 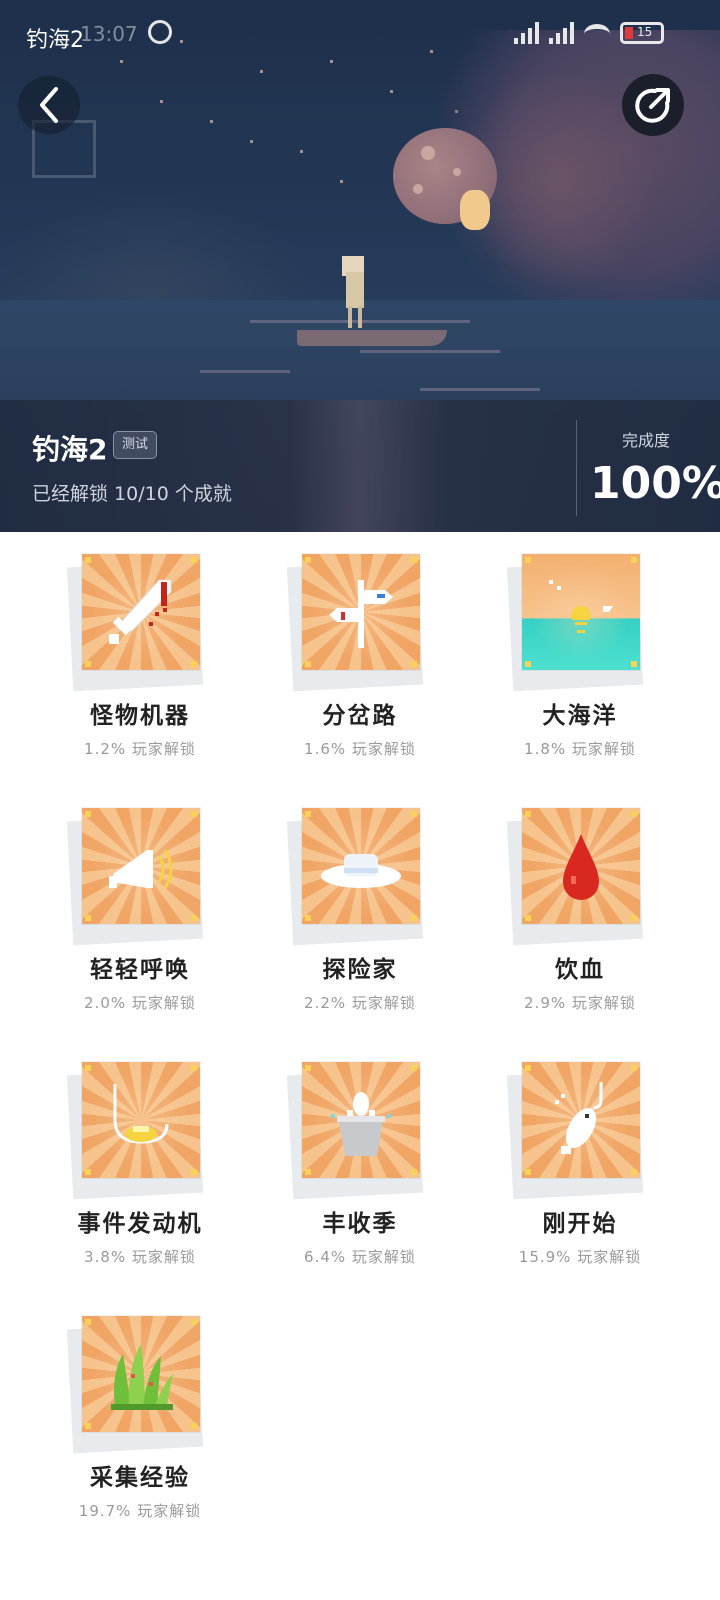 What do you see at coordinates (360, 749) in the screenshot?
I see `achievement-rate: 1.6% 玩家解锁` at bounding box center [360, 749].